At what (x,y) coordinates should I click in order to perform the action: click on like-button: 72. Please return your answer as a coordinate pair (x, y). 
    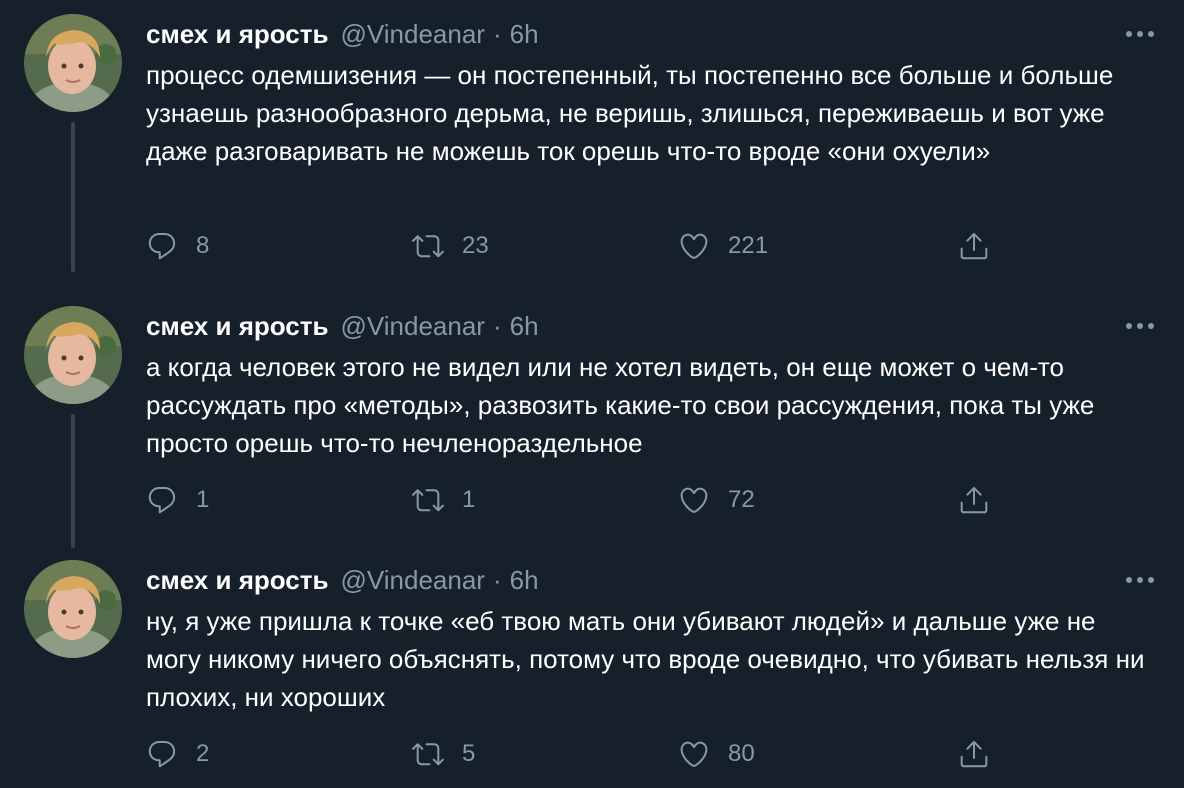
    Looking at the image, I should click on (716, 500).